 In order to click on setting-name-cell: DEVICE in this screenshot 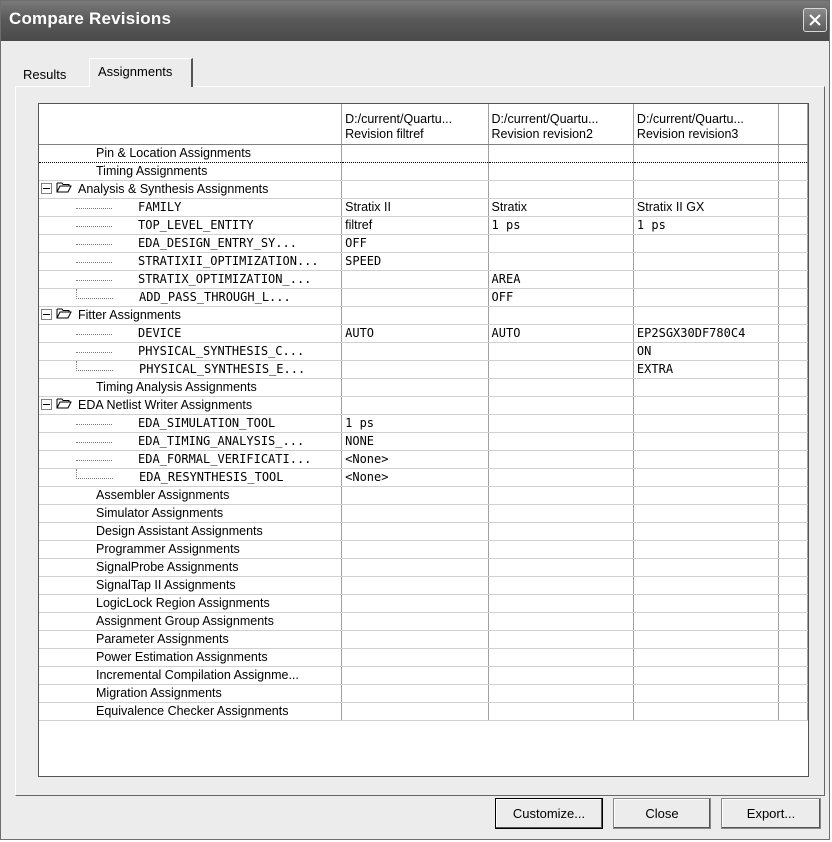, I will do `click(191, 333)`.